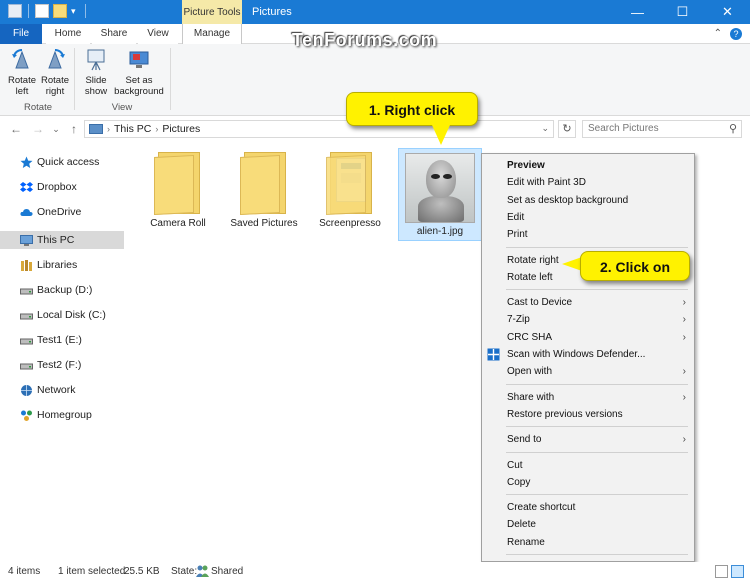 The width and height of the screenshot is (750, 581). What do you see at coordinates (588, 524) in the screenshot?
I see `menu-item-delete: Delete` at bounding box center [588, 524].